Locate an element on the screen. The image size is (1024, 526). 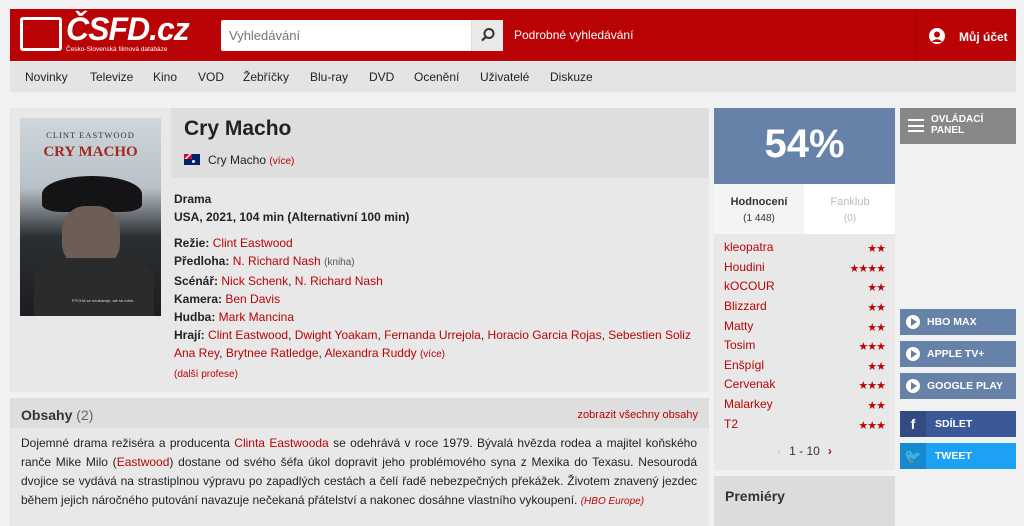
user-link: Matty is located at coordinates (738, 326).